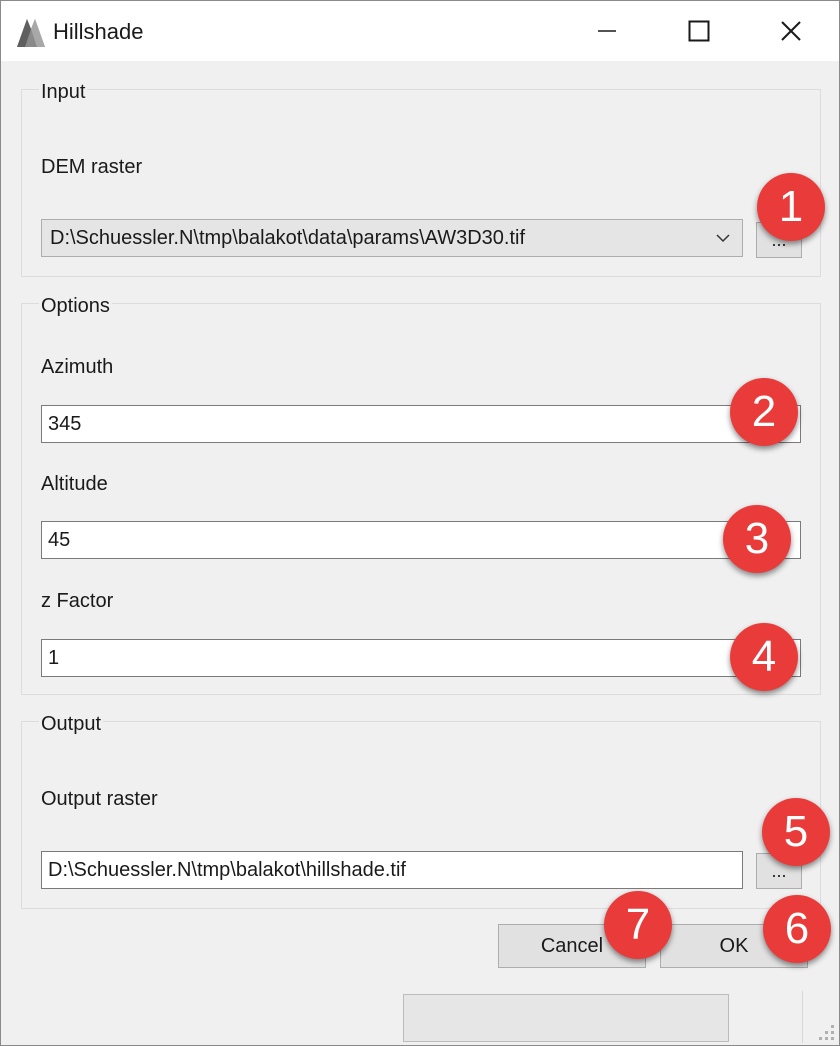  I want to click on minimize-icon, so click(607, 31).